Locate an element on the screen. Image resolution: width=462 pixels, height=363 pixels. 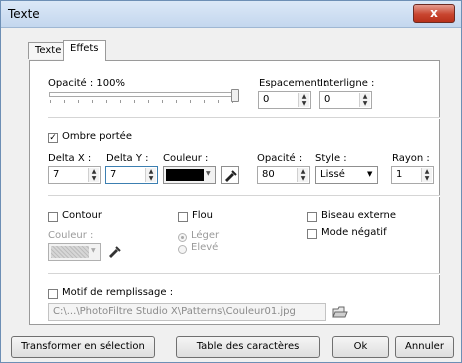
style-label: Style : is located at coordinates (331, 158).